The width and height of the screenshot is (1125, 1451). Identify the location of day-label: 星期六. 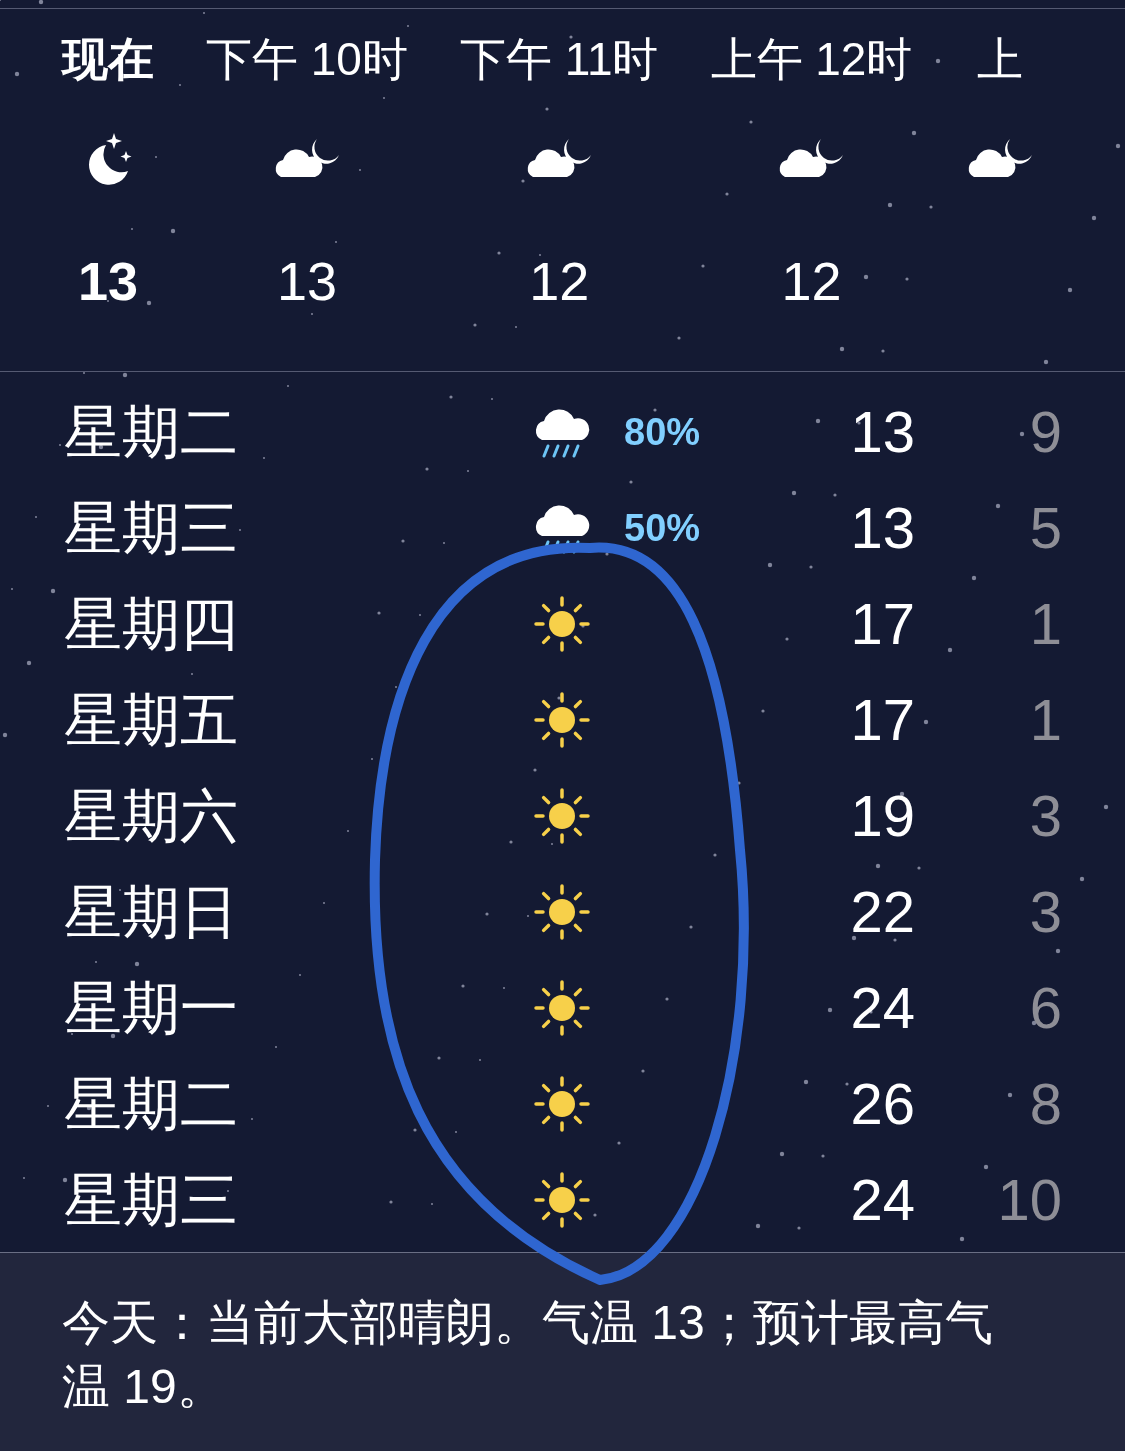
(151, 816).